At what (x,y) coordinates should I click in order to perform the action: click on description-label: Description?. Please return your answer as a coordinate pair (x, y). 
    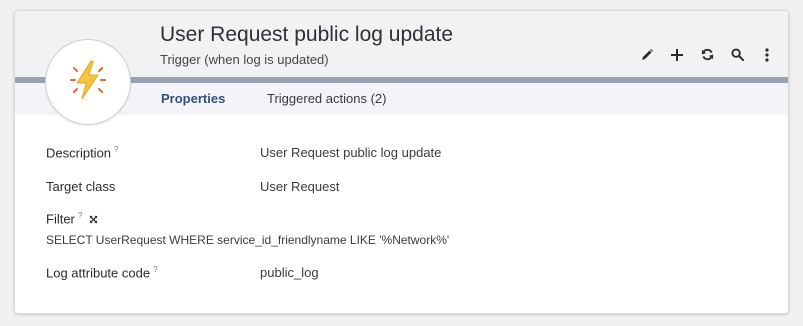
    Looking at the image, I should click on (82, 152).